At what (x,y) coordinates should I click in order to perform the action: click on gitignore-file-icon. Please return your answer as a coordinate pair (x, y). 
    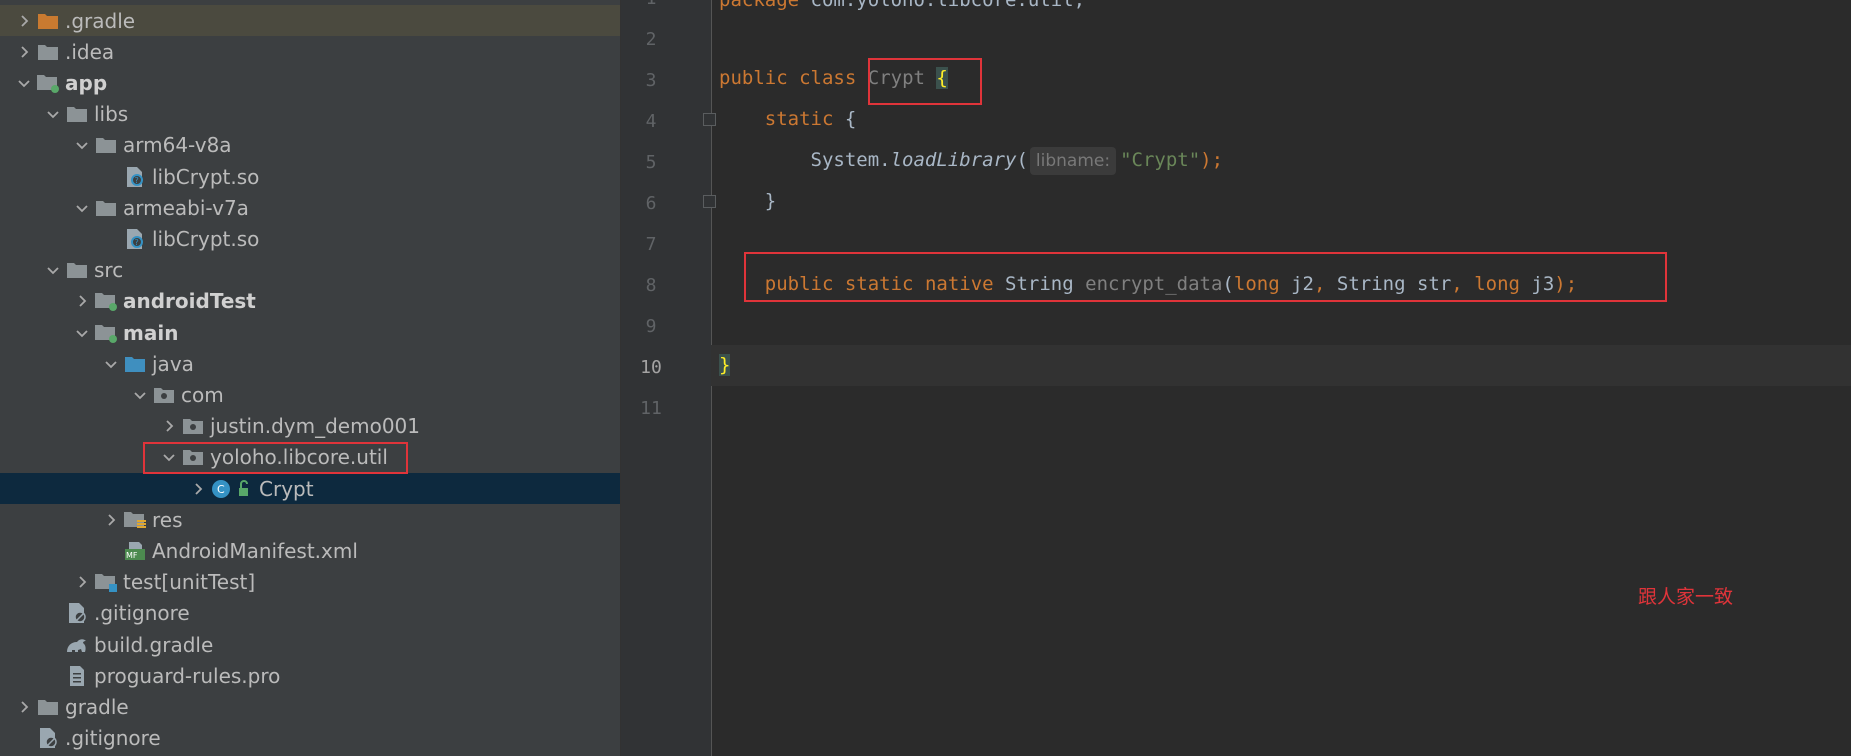
    Looking at the image, I should click on (77, 613).